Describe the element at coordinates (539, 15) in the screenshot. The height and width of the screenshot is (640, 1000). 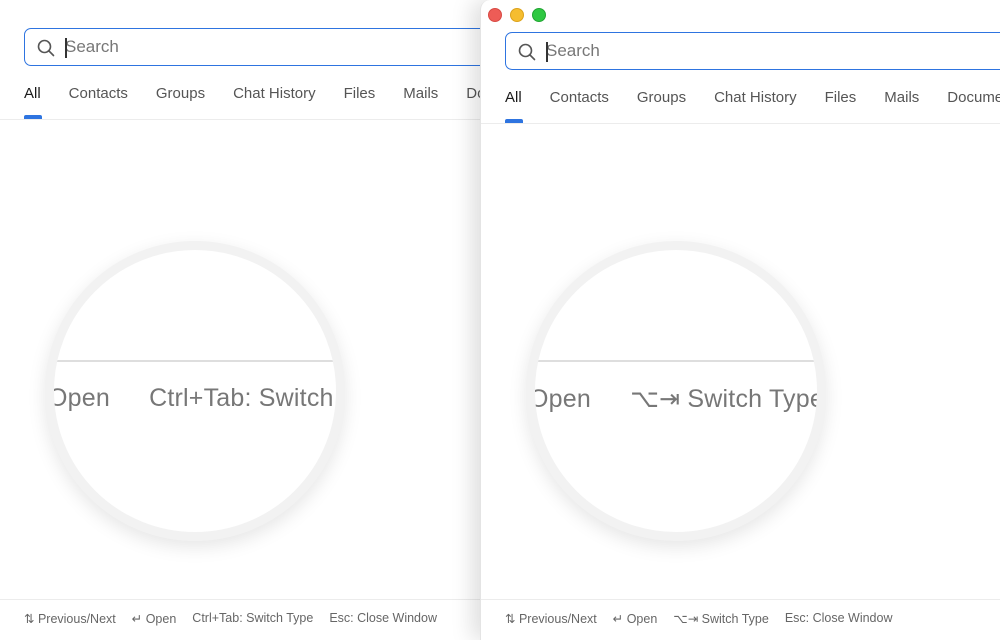
I see `maximize-window-button` at that location.